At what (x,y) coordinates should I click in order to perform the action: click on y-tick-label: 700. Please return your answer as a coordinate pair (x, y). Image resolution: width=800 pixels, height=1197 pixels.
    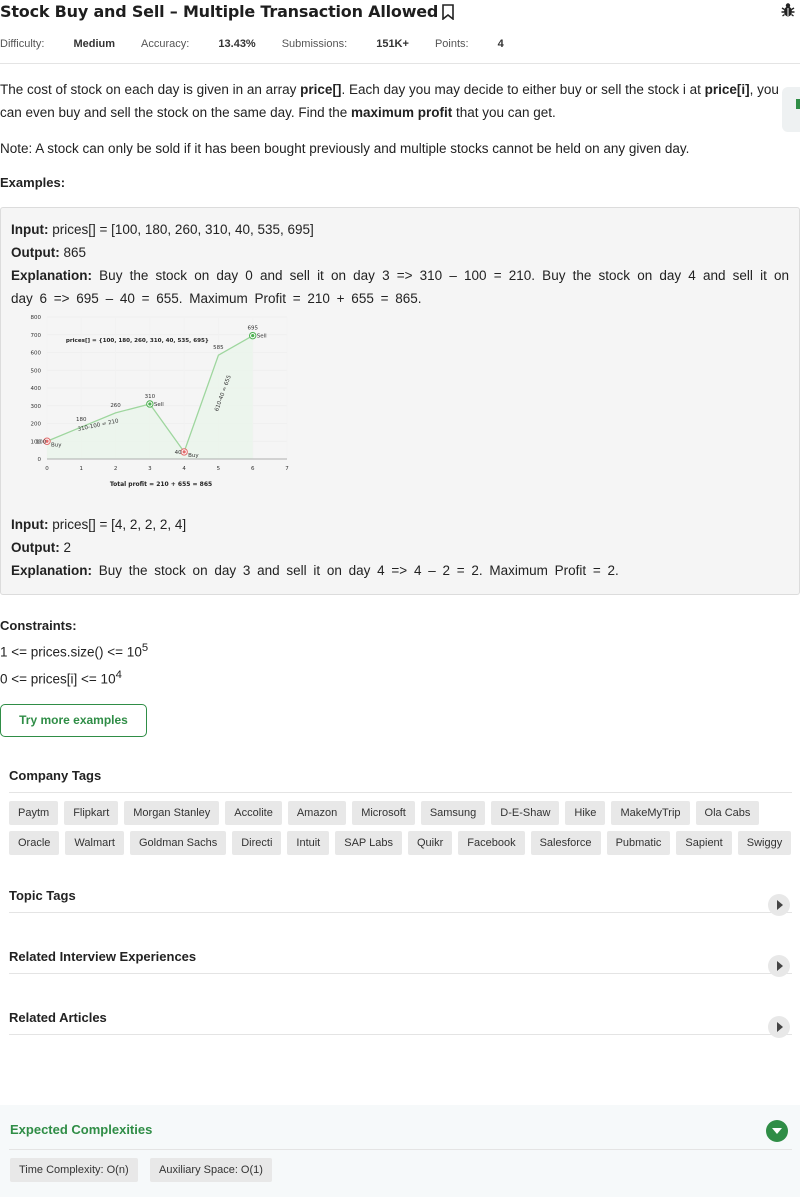
    Looking at the image, I should click on (36, 336).